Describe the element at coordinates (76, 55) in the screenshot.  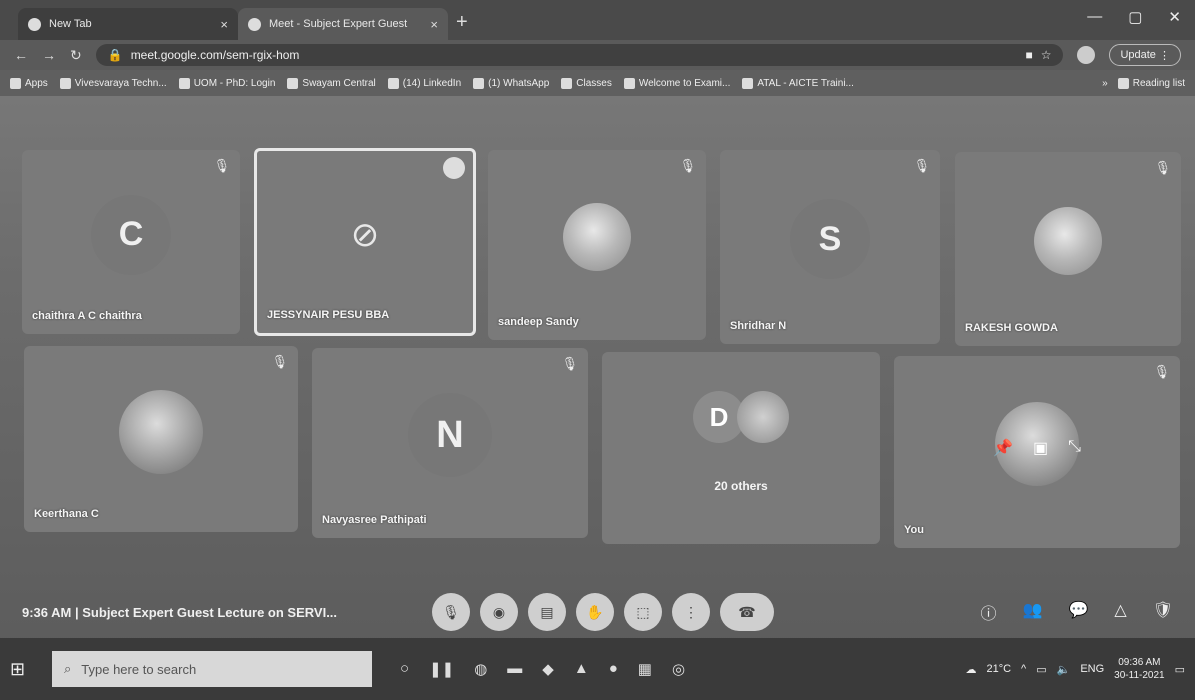
I see `reload-icon: ↻` at that location.